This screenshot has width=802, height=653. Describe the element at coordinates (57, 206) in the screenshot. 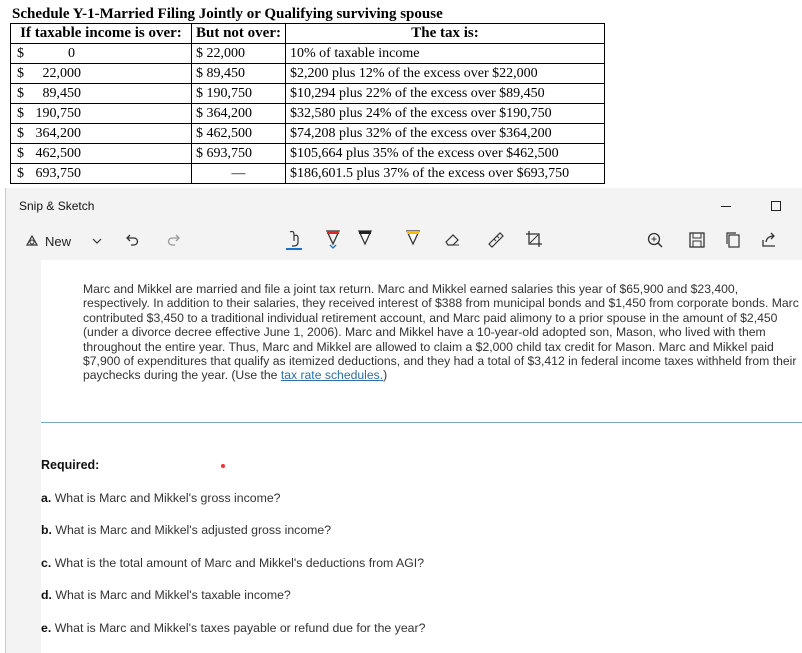

I see `app-title: Snip & Sketch` at that location.